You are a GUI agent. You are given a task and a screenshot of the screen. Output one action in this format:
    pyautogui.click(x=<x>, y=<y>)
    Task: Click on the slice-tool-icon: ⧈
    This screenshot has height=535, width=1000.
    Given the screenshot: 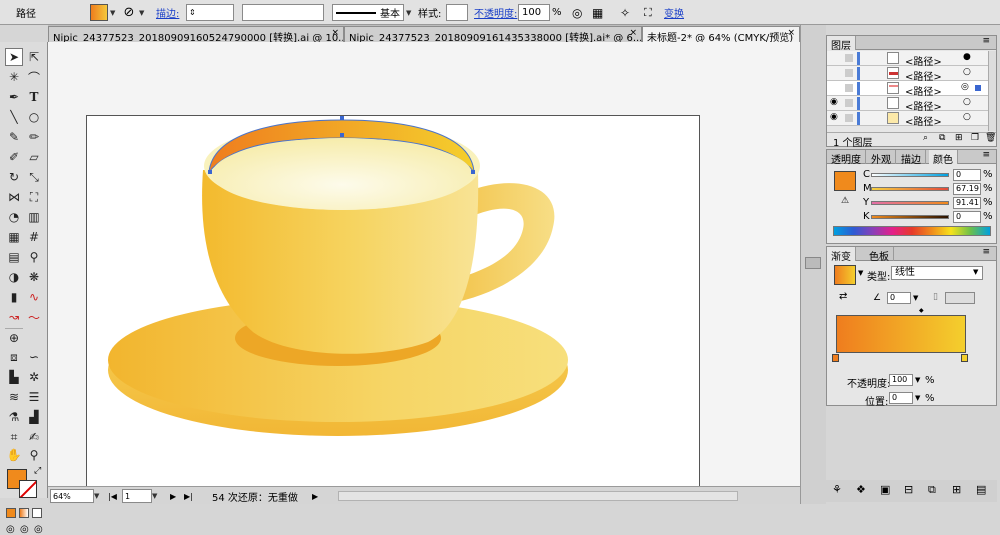 What is the action you would take?
    pyautogui.click(x=14, y=357)
    